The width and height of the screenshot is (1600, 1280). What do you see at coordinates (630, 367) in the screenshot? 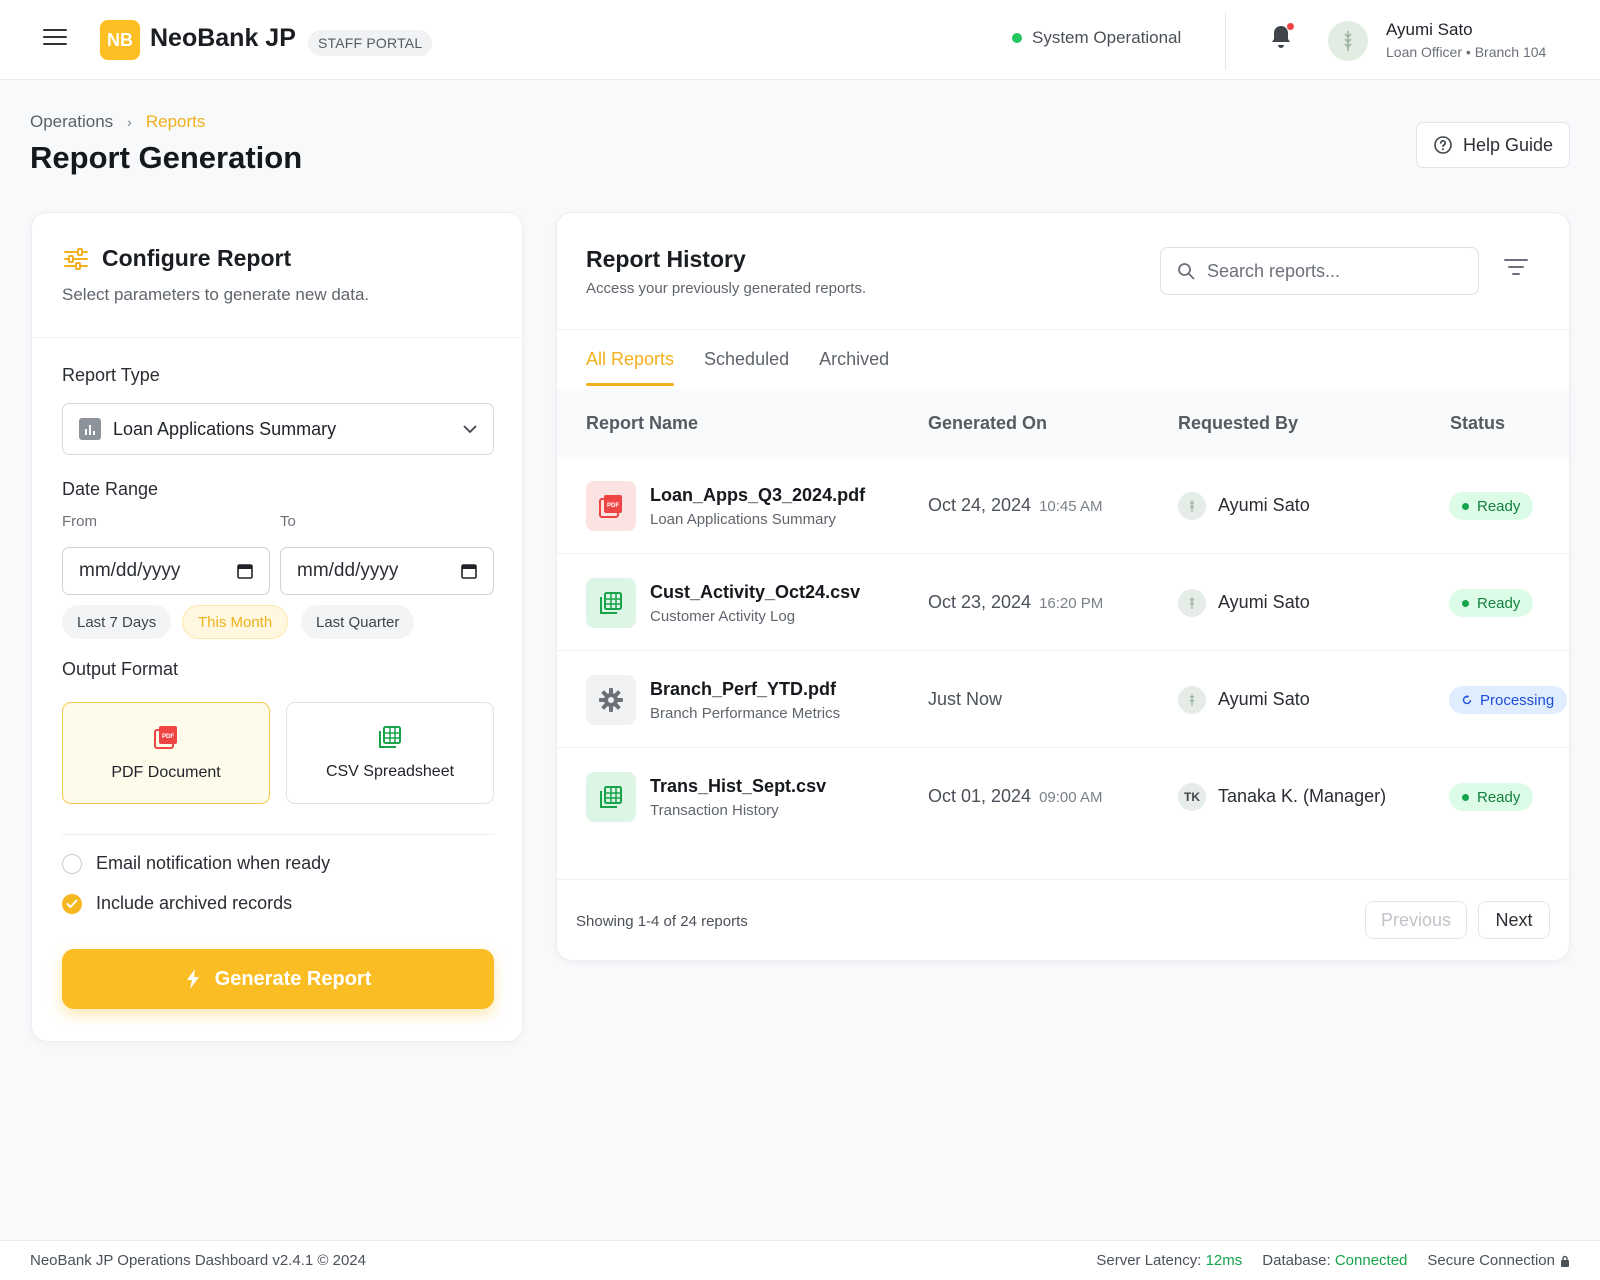
I see `tab-all-reports: All Reports` at bounding box center [630, 367].